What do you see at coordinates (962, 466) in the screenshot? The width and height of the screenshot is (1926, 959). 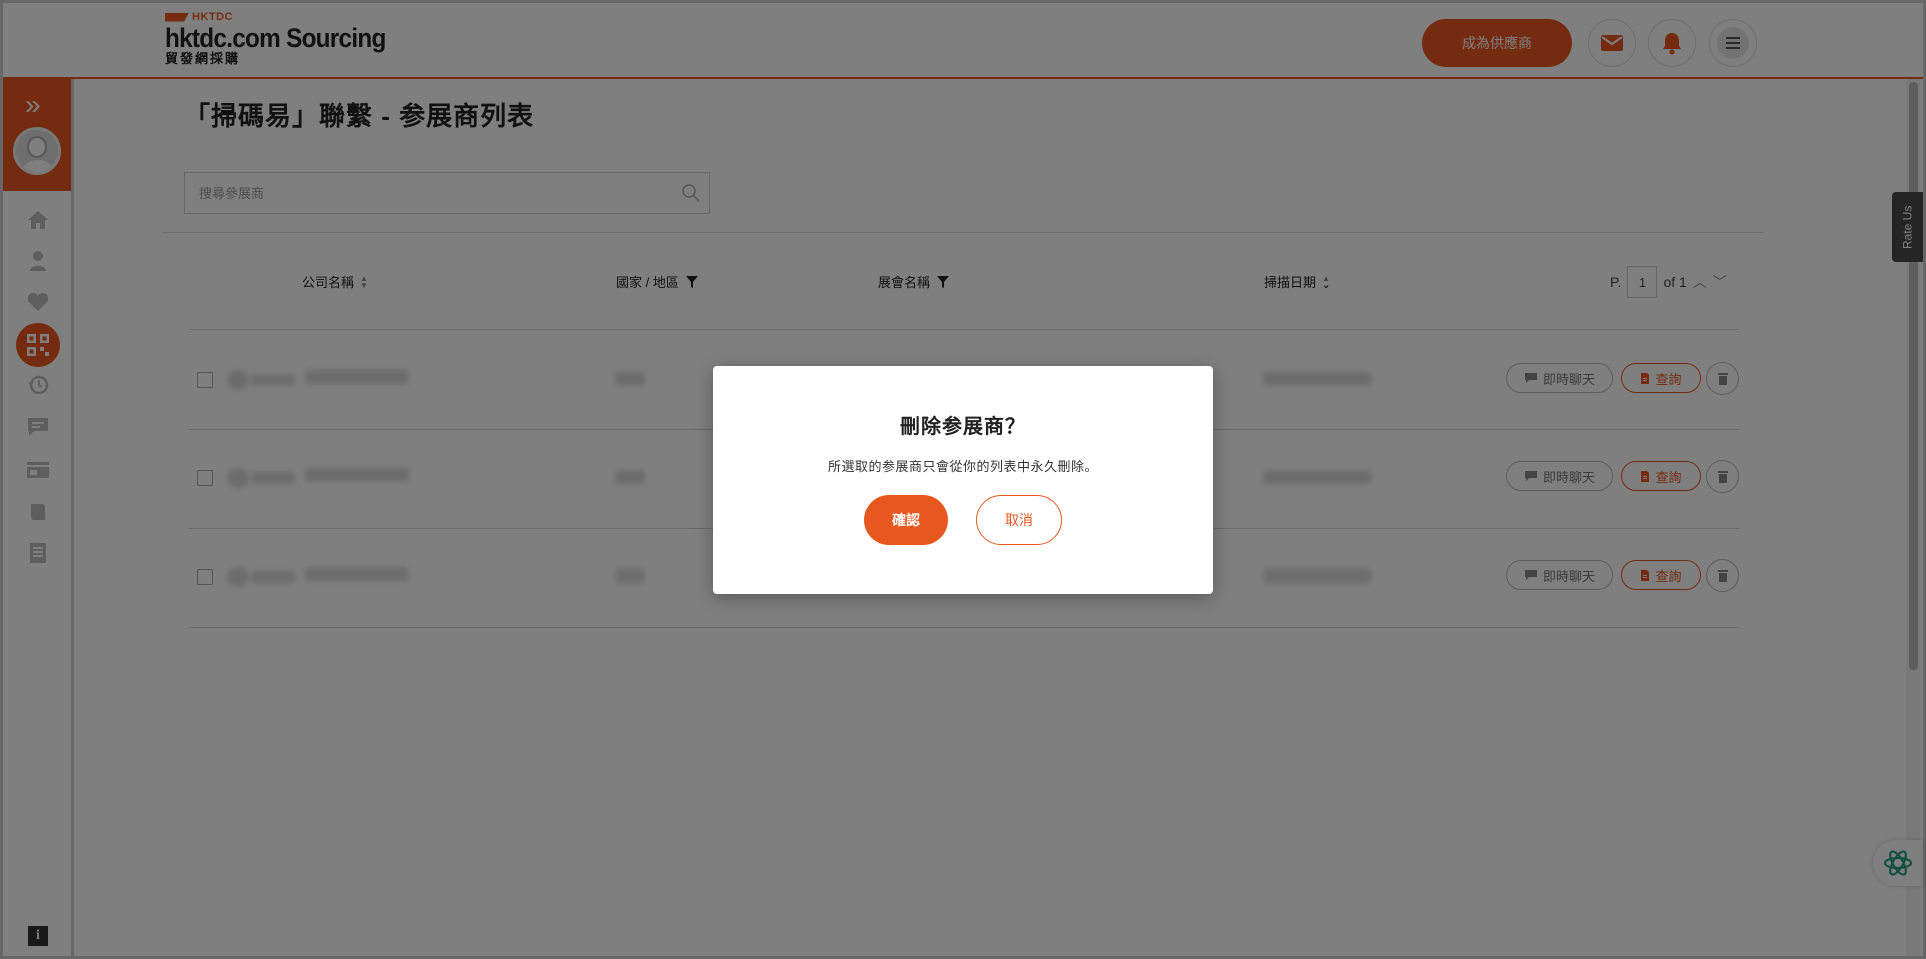 I see `dialog-message: 所選取的参展商只會從你的列表中永久刪除。` at bounding box center [962, 466].